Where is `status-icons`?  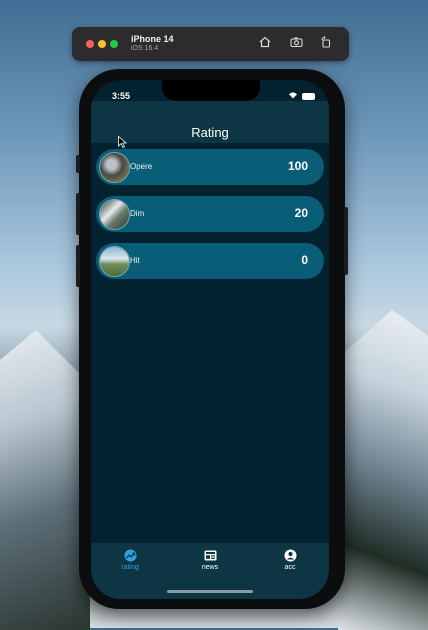 status-icons is located at coordinates (301, 96).